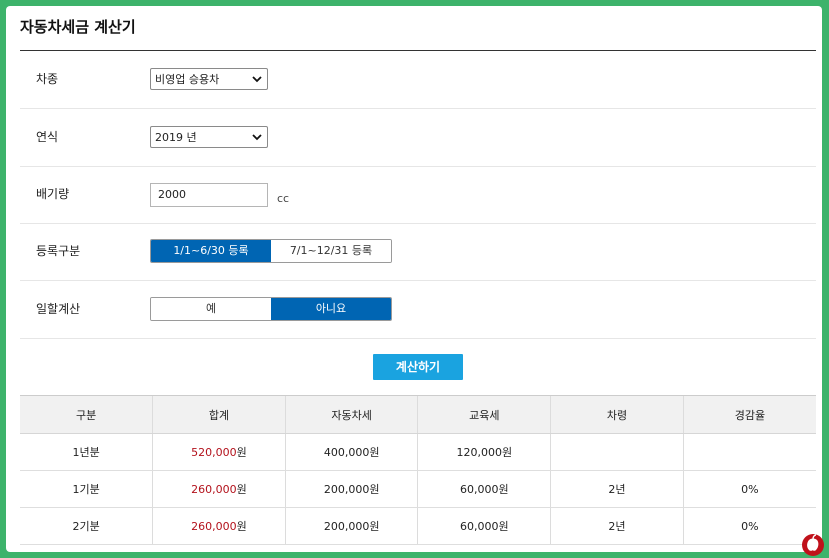  I want to click on vehicle-type-value: 비영업 승용차, so click(187, 79).